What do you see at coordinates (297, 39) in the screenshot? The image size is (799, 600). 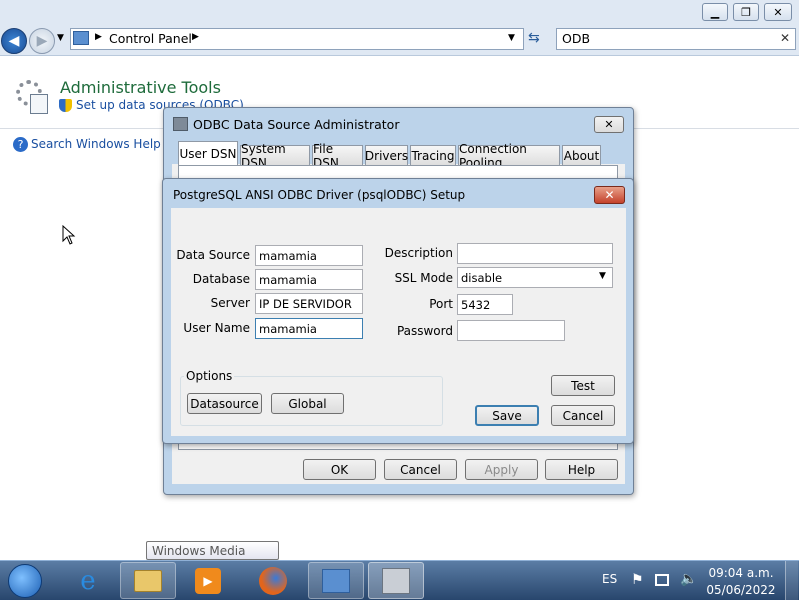 I see `address-bar: ▶ Control Panel ▶ ▼` at bounding box center [297, 39].